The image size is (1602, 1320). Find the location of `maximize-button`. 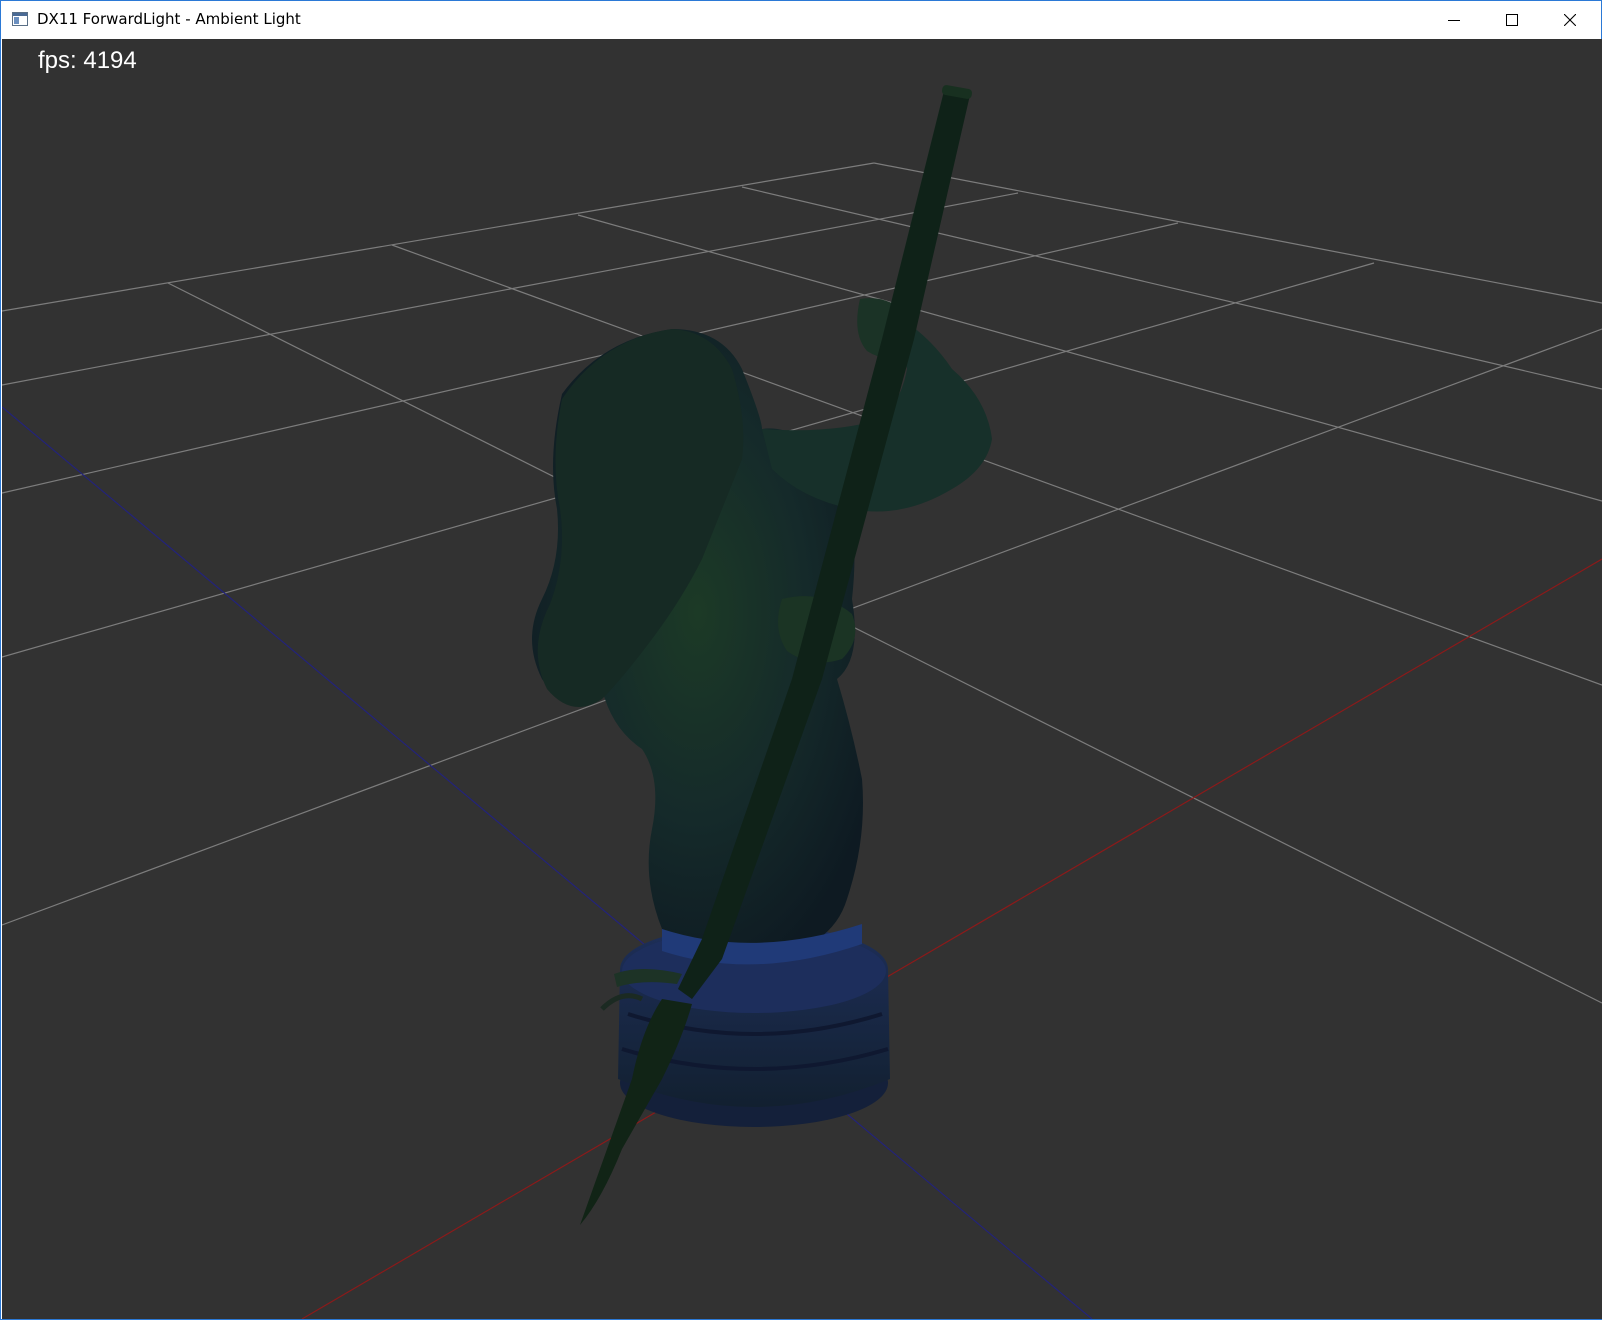

maximize-button is located at coordinates (1512, 20).